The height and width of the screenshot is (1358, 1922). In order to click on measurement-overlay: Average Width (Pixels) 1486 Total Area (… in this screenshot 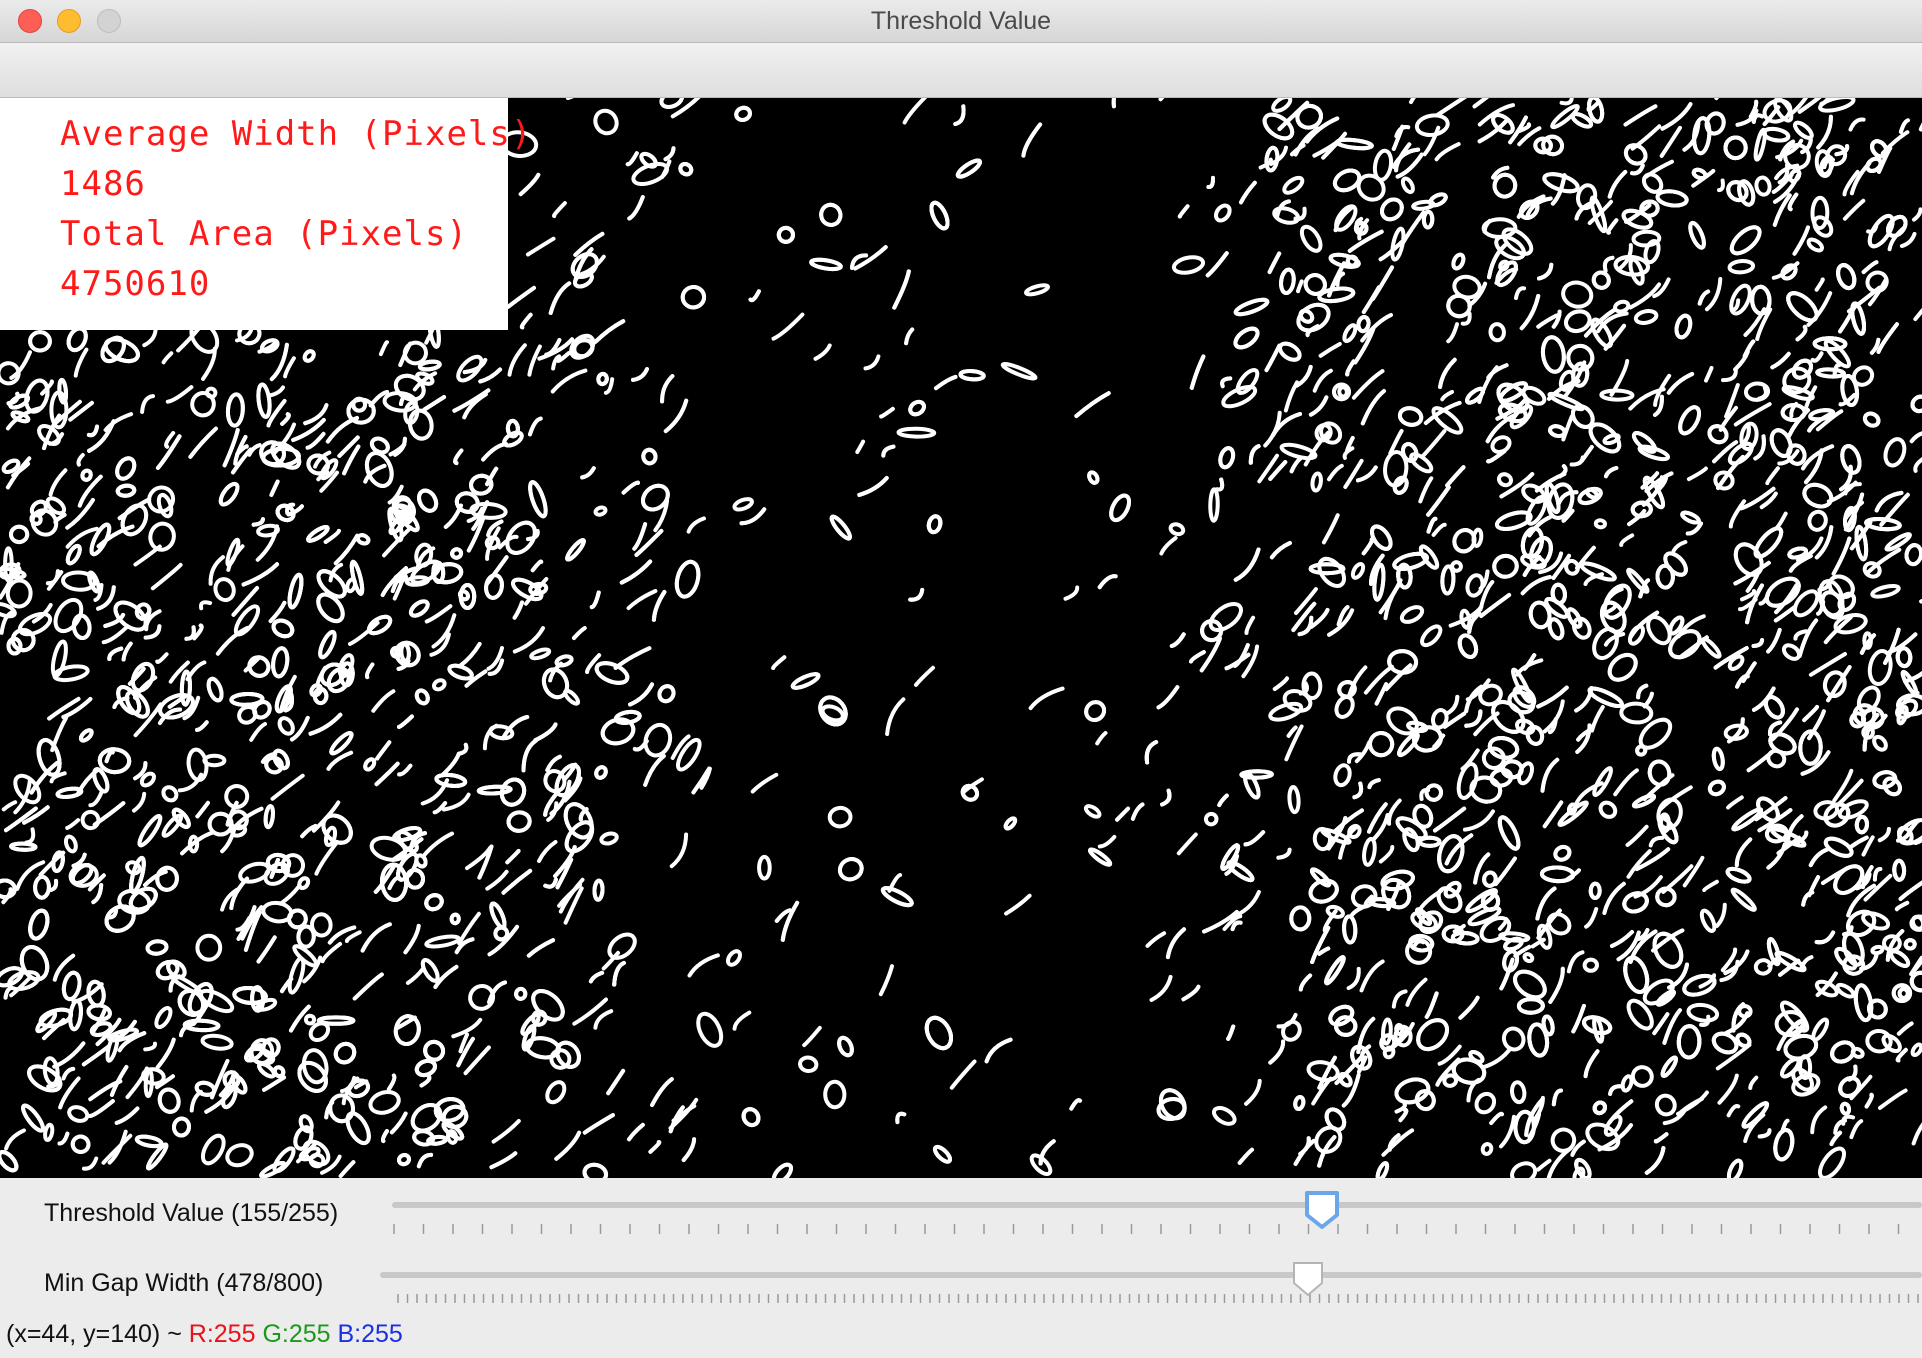, I will do `click(265, 214)`.